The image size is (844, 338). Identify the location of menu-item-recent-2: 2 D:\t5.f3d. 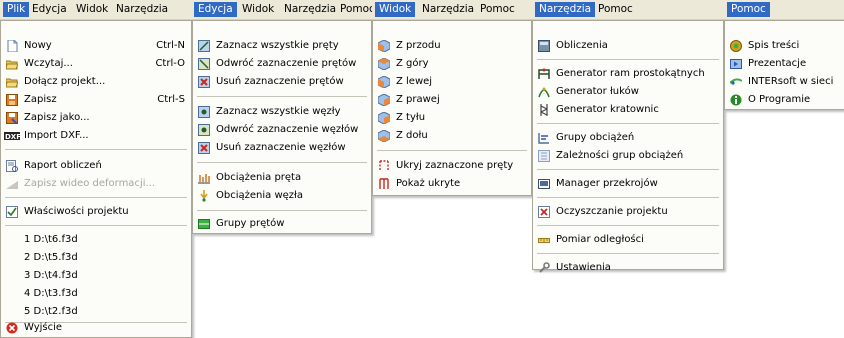
(96, 258).